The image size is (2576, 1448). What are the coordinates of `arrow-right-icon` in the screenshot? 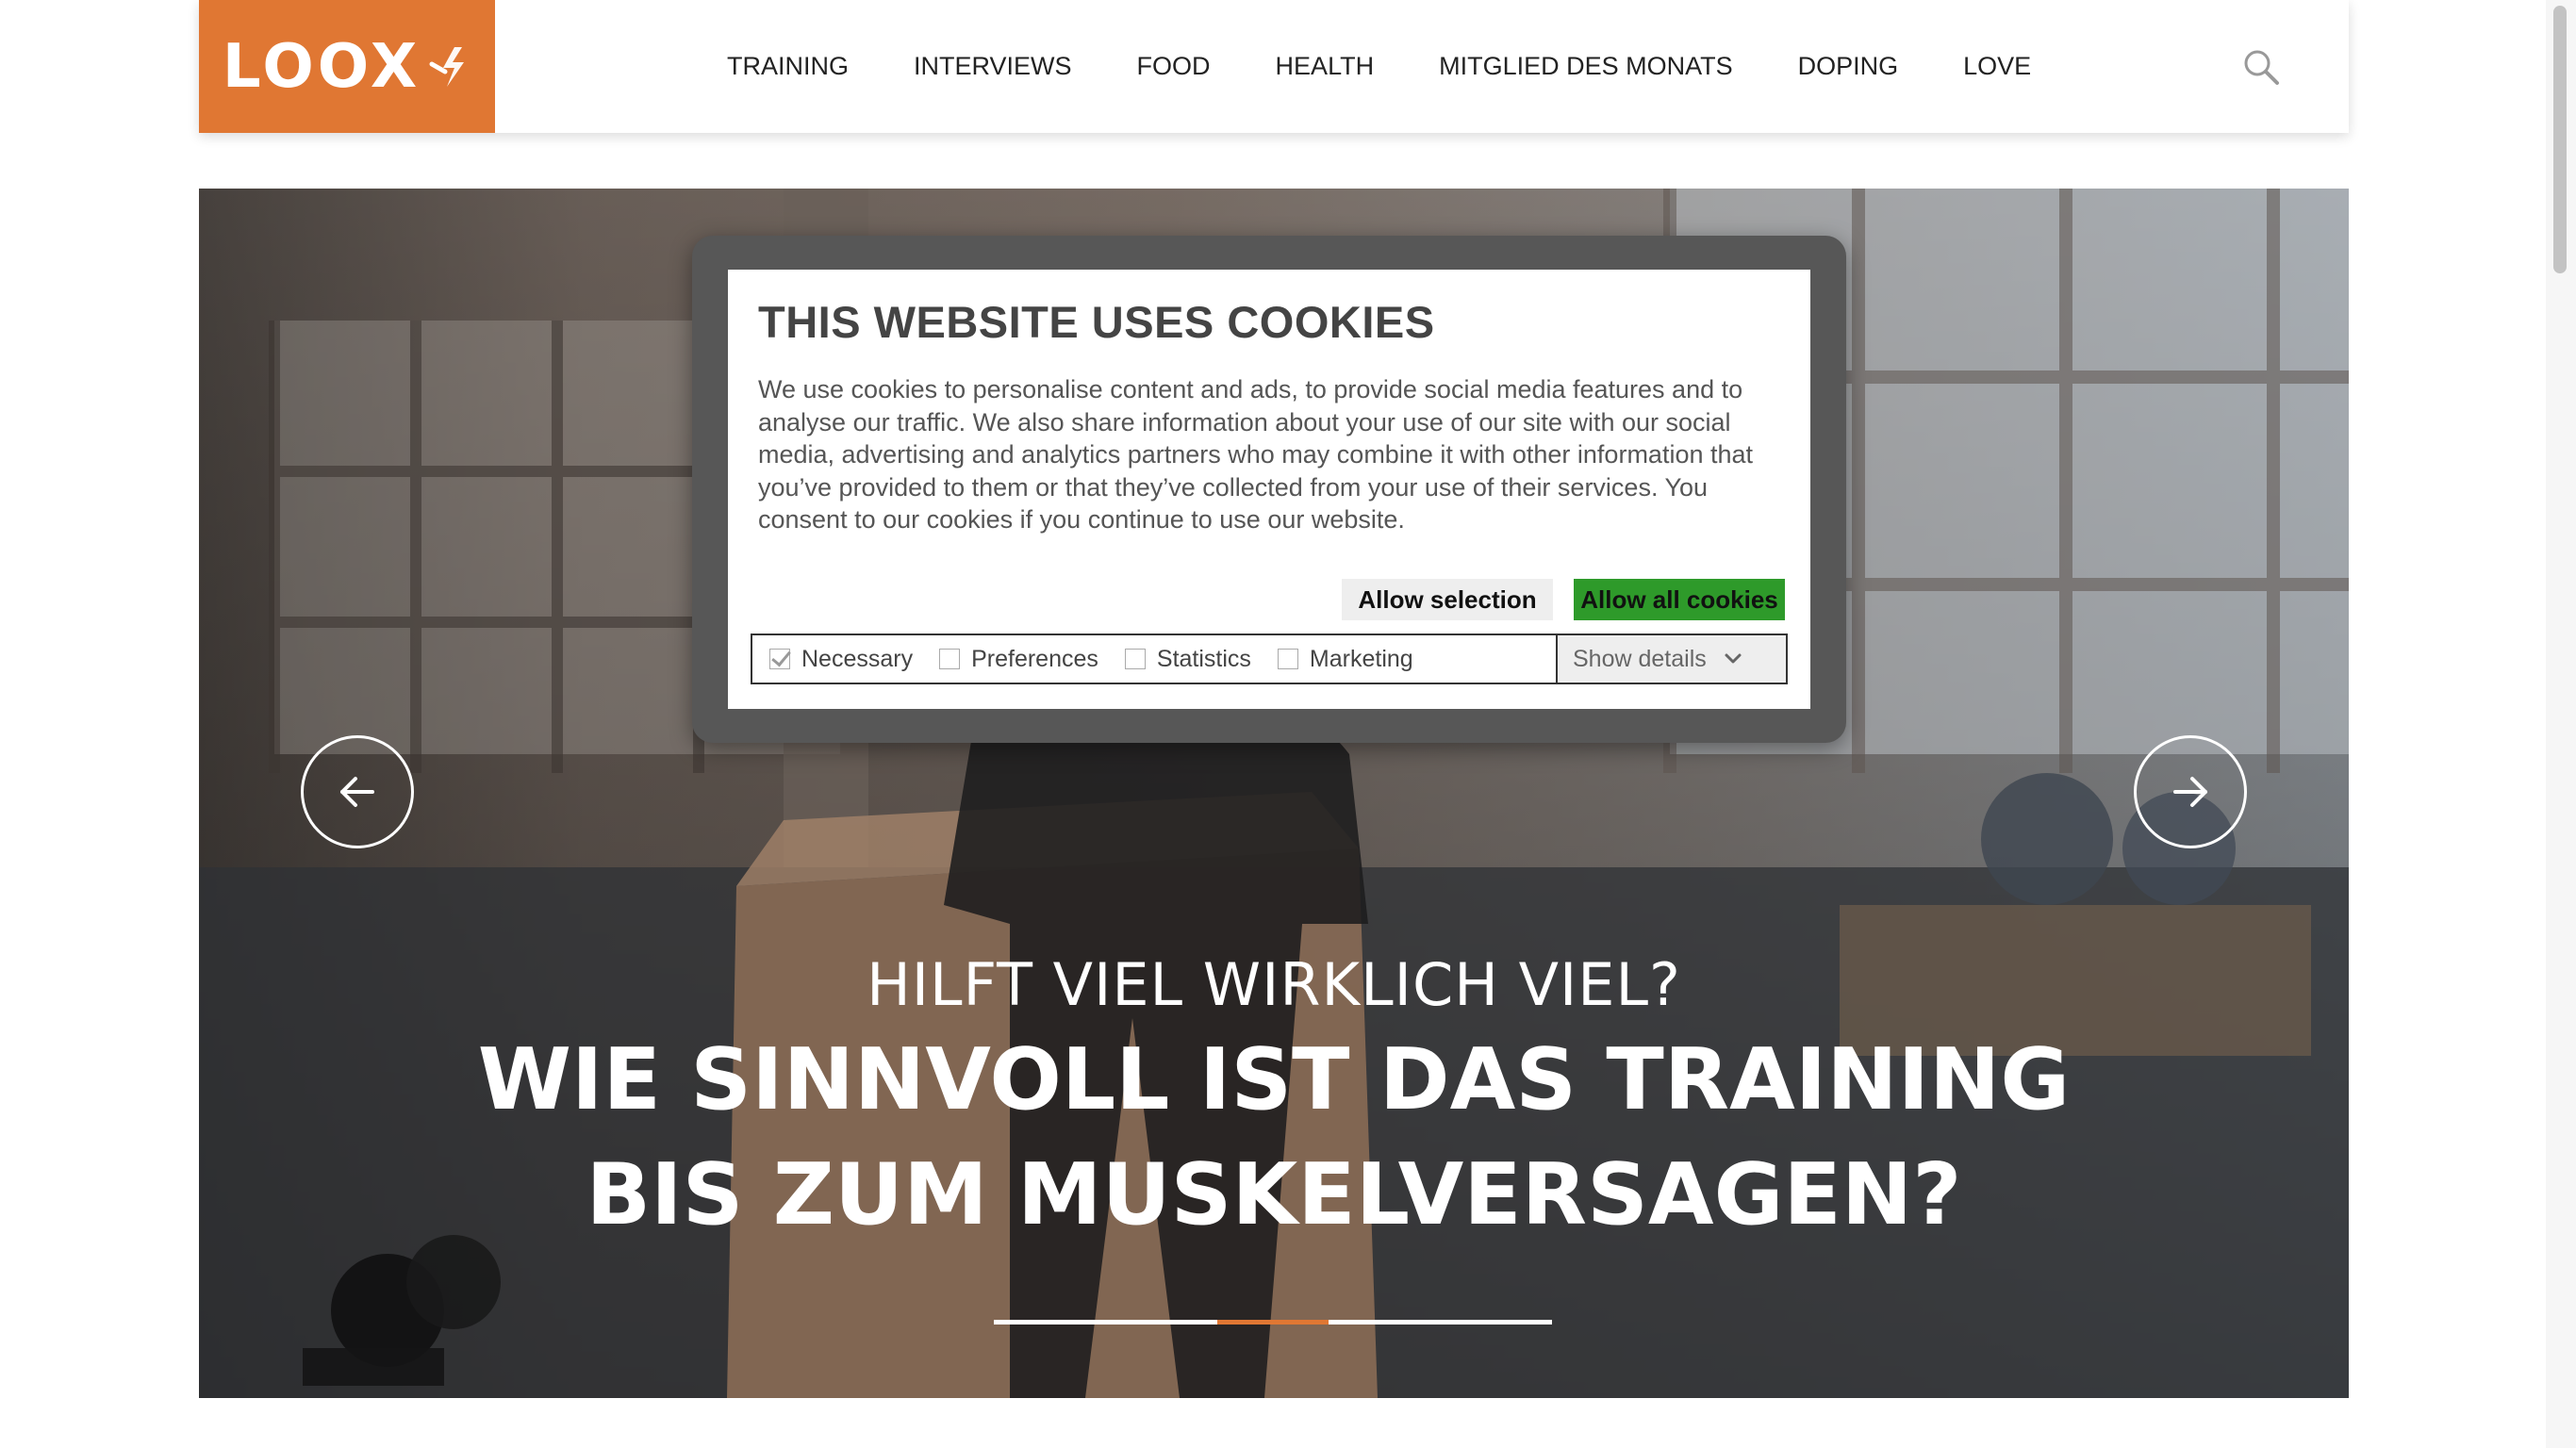 It's located at (2190, 792).